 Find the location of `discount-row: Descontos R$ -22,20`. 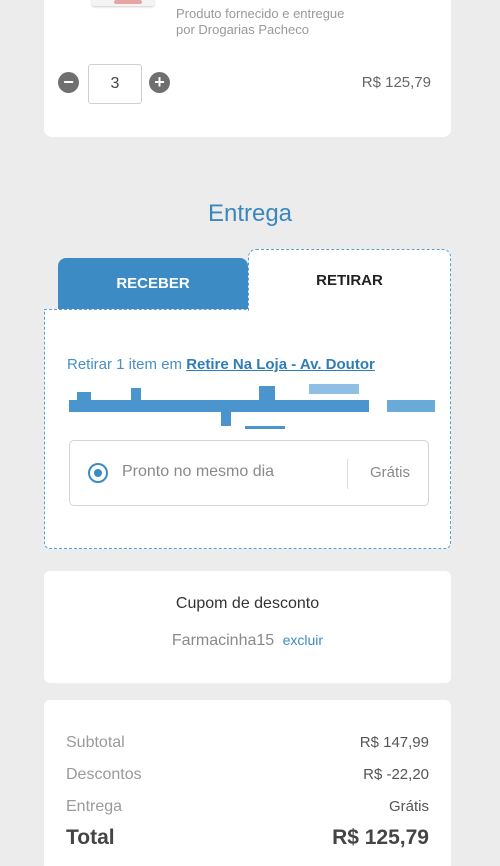

discount-row: Descontos R$ -22,20 is located at coordinates (247, 777).